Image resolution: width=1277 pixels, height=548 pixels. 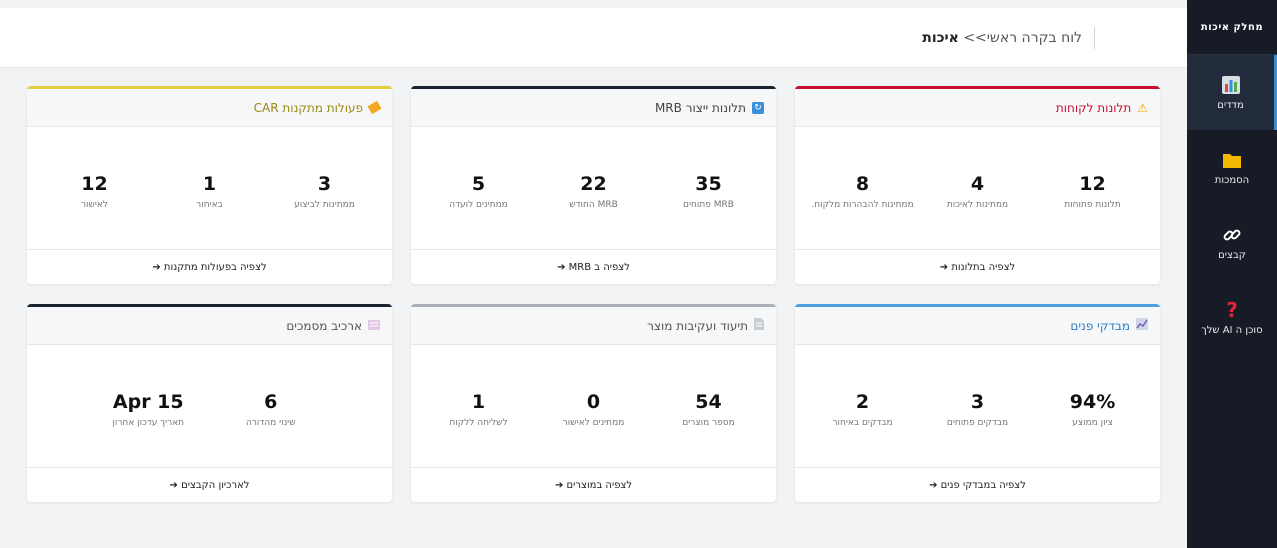 I want to click on stat: 4 ממתינות לאיכות, so click(x=977, y=211).